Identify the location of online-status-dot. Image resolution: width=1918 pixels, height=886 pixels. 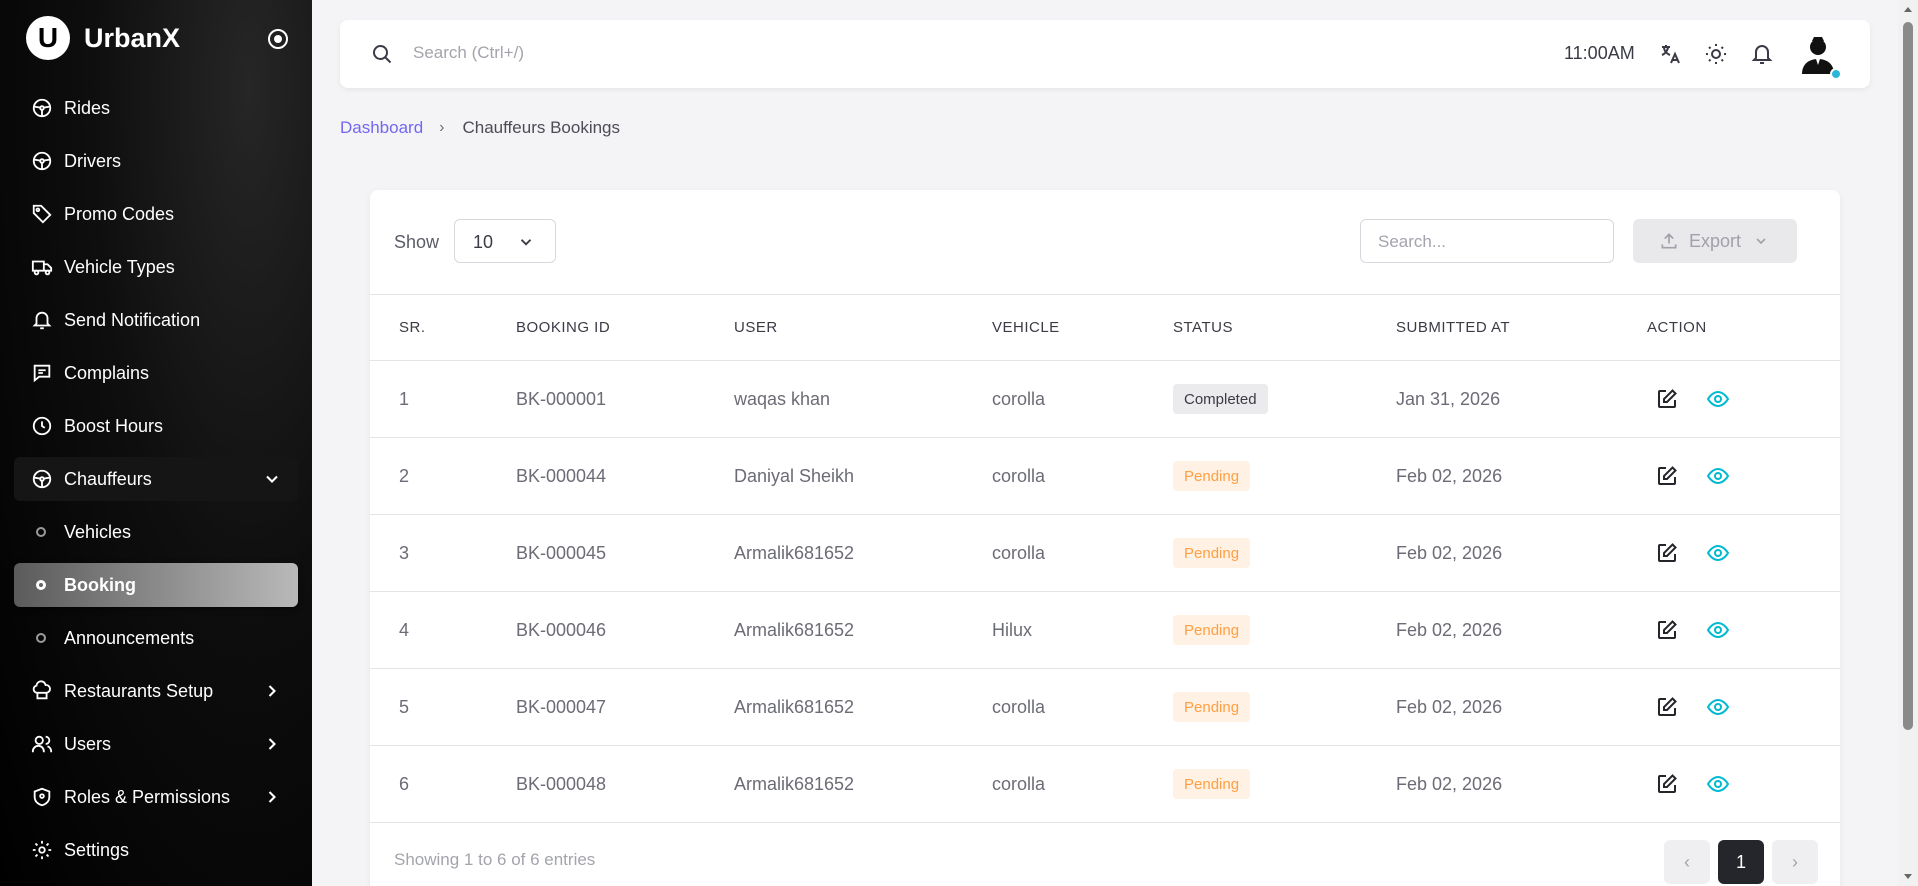
(1836, 74).